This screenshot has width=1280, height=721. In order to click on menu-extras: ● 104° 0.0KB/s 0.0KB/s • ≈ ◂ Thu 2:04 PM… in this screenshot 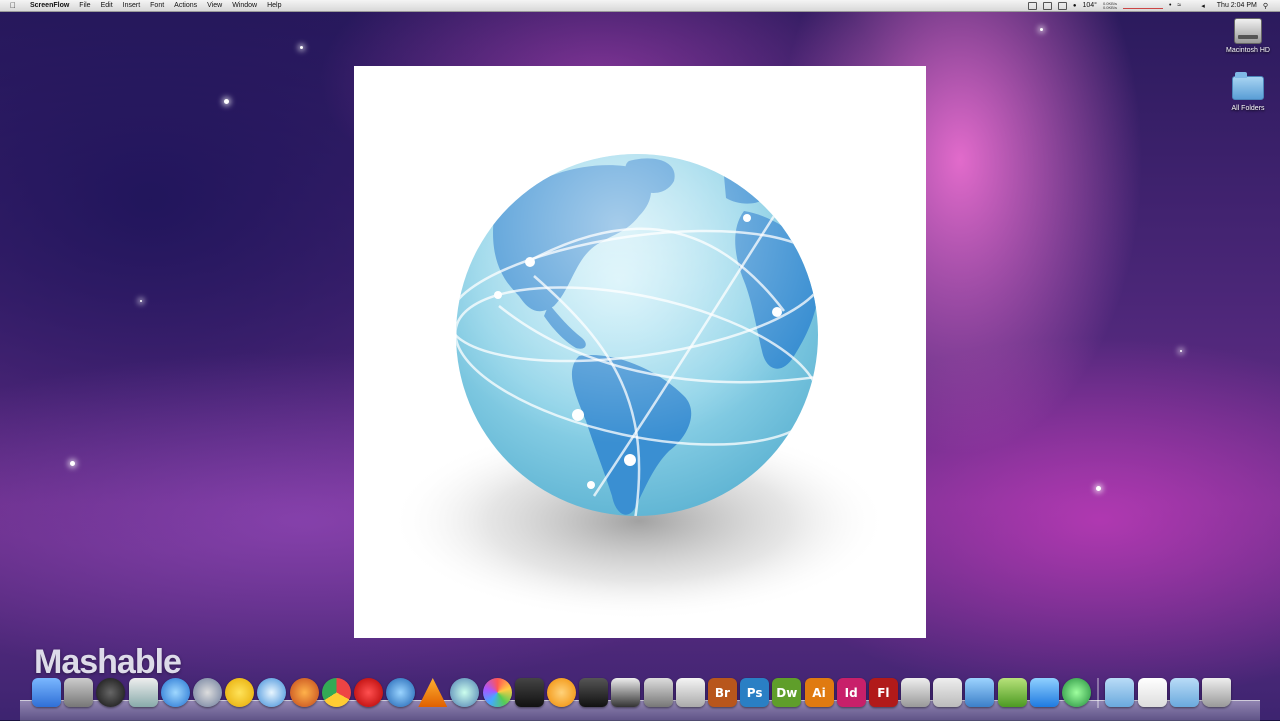, I will do `click(1153, 5)`.